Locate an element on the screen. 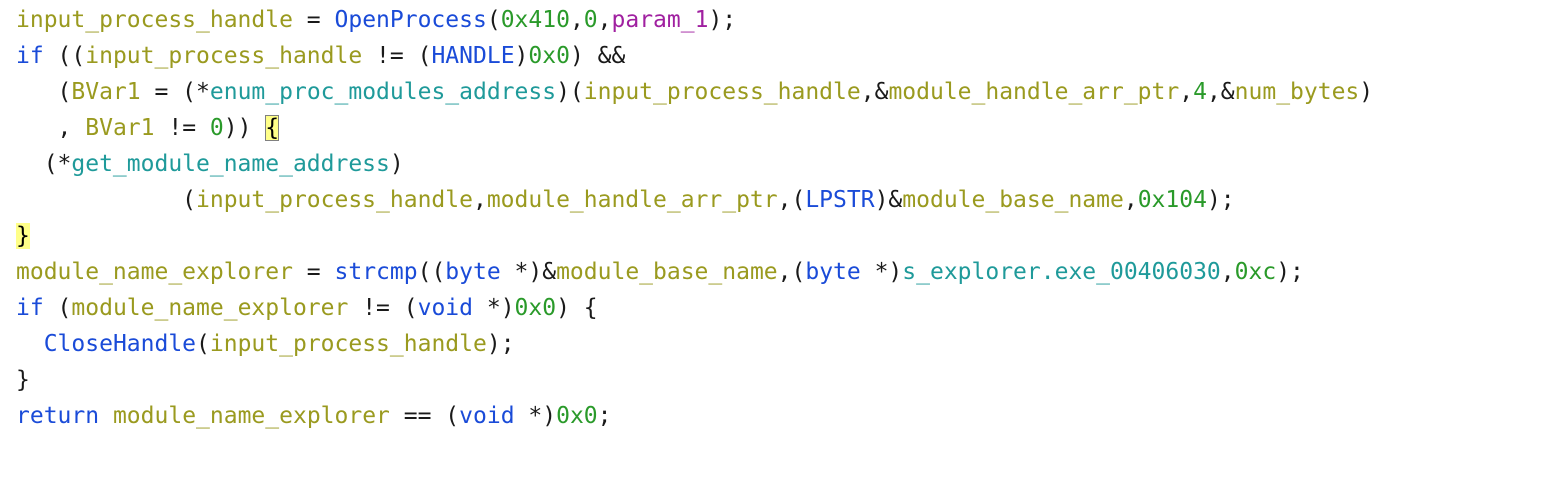 This screenshot has width=1550, height=494. punctuation-token: = (* is located at coordinates (175, 92).